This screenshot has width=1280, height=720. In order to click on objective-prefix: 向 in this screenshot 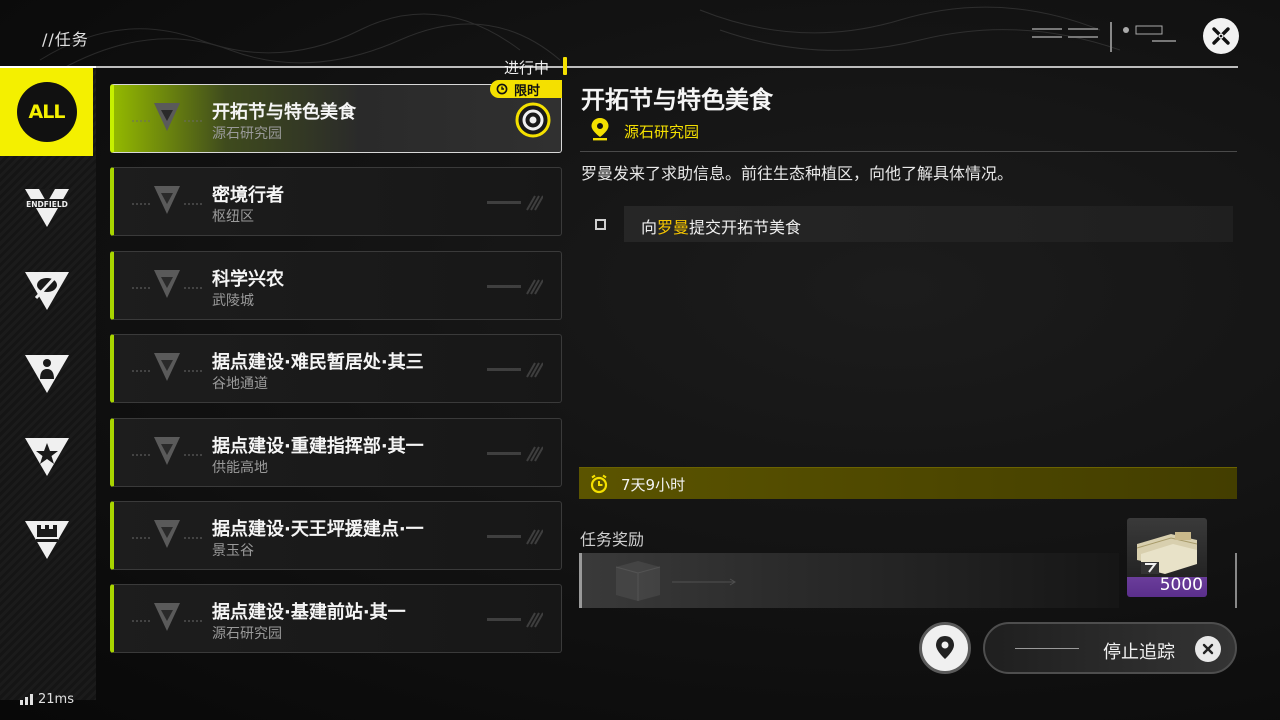, I will do `click(649, 227)`.